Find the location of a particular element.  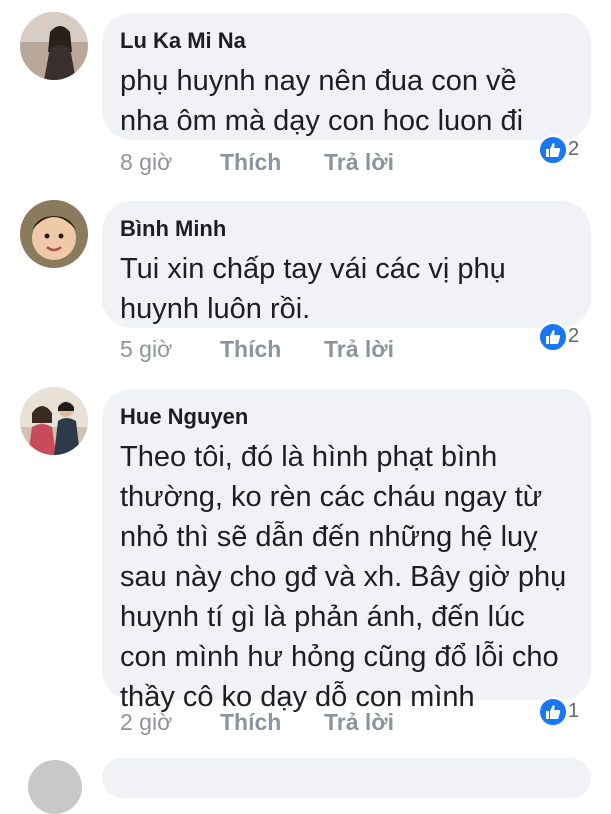

comment-line: huynh luôn rồi. is located at coordinates (215, 309).